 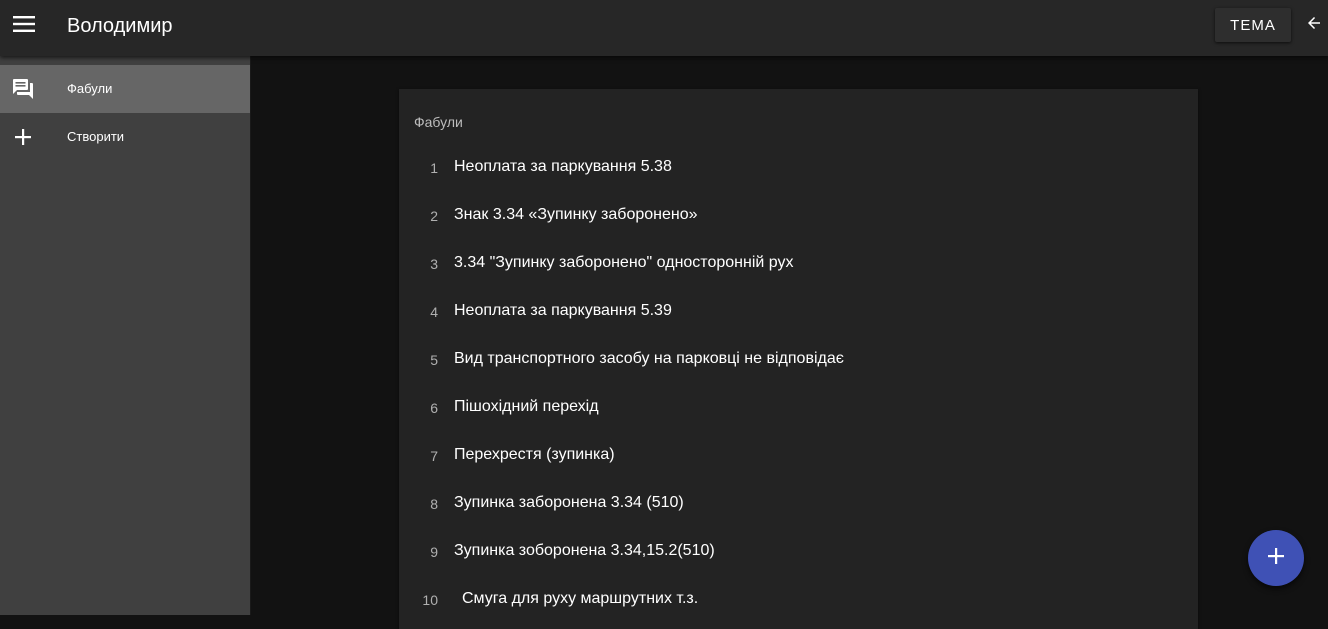 I want to click on item-number: 7, so click(x=434, y=456).